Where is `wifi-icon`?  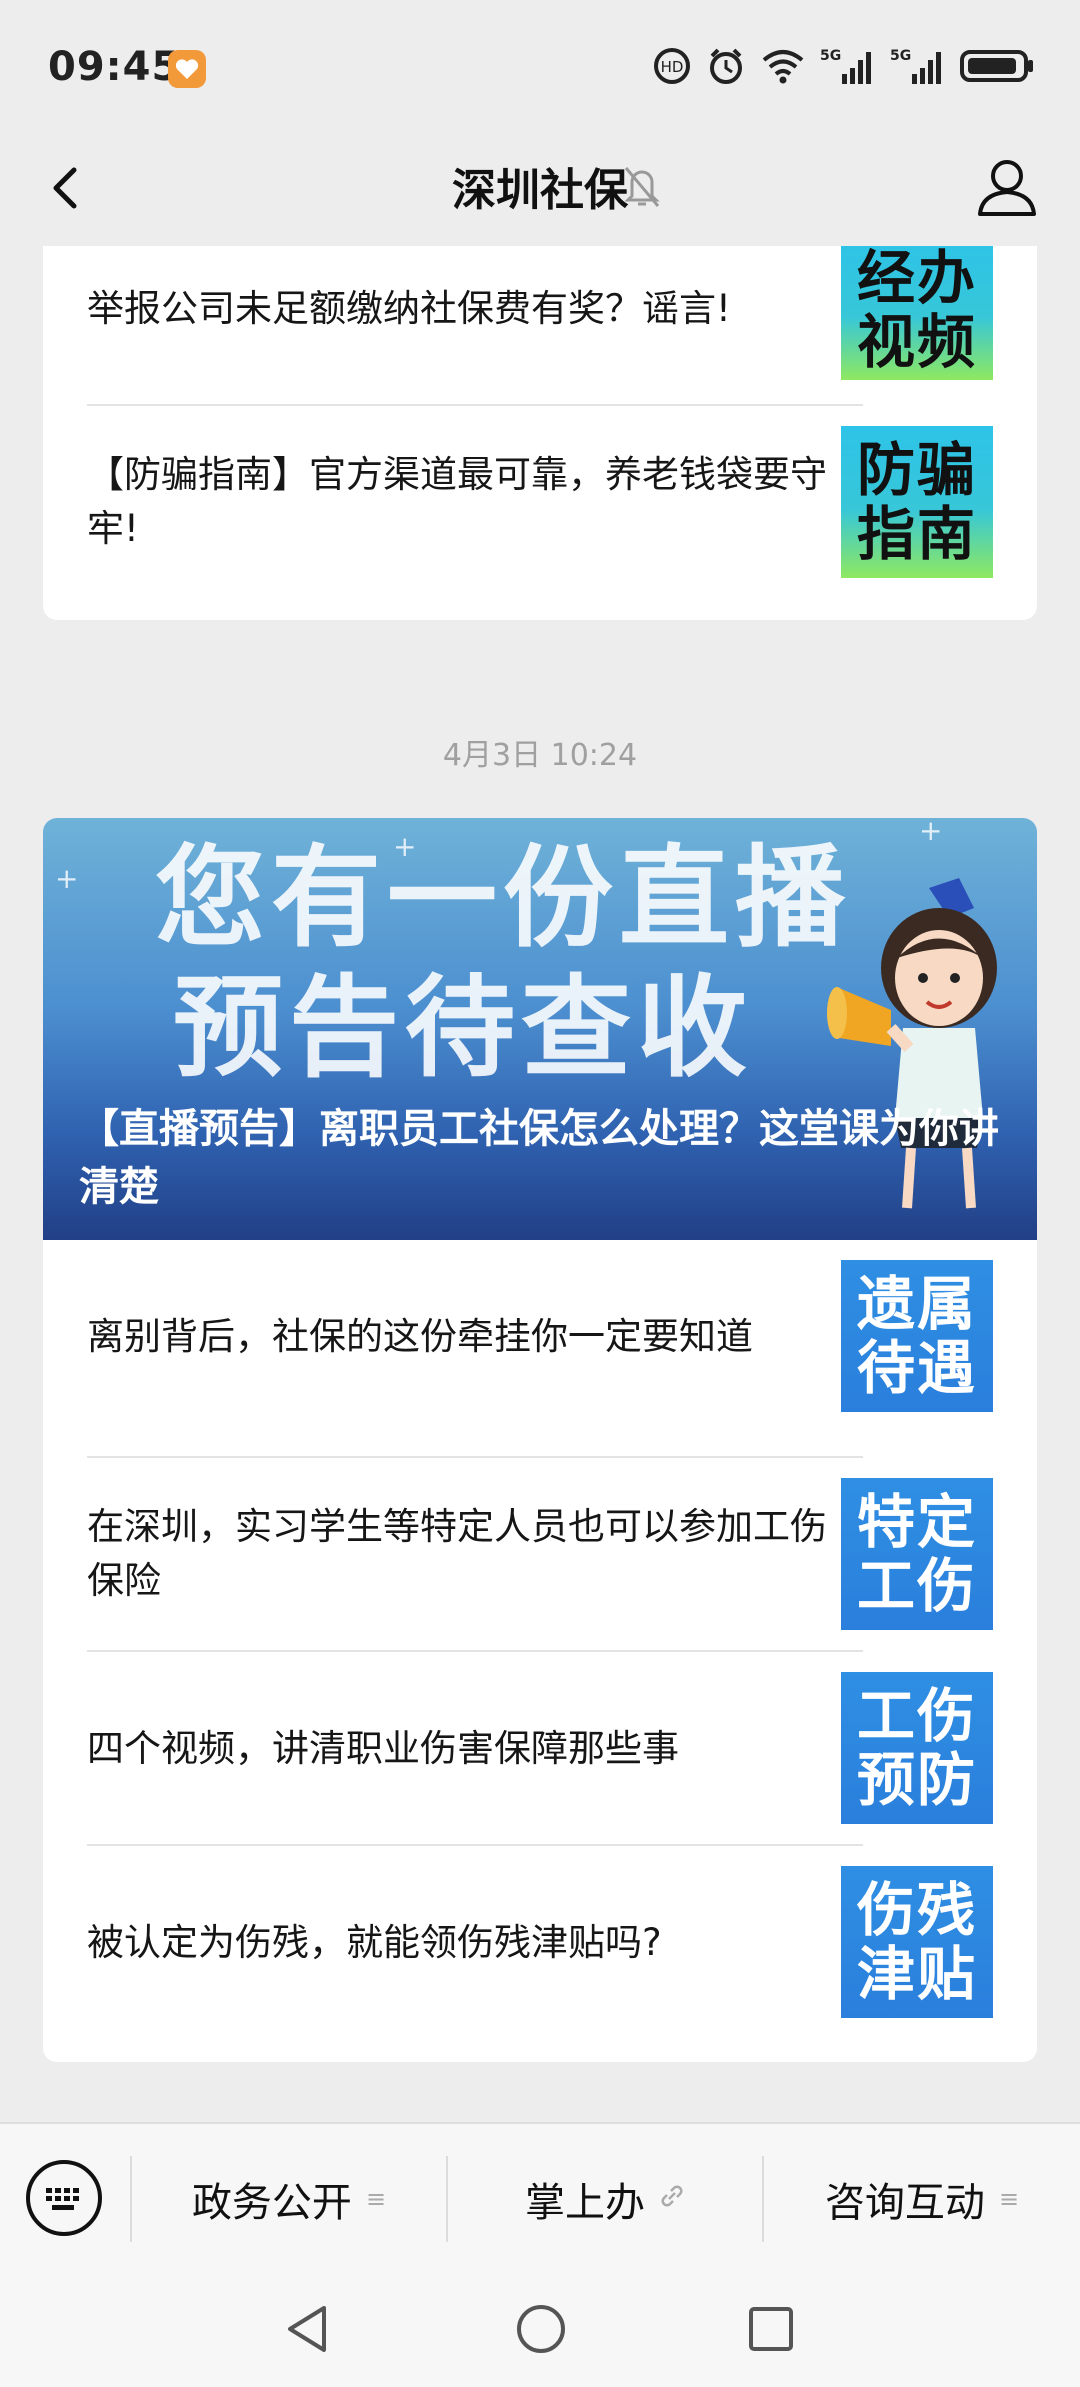 wifi-icon is located at coordinates (783, 68).